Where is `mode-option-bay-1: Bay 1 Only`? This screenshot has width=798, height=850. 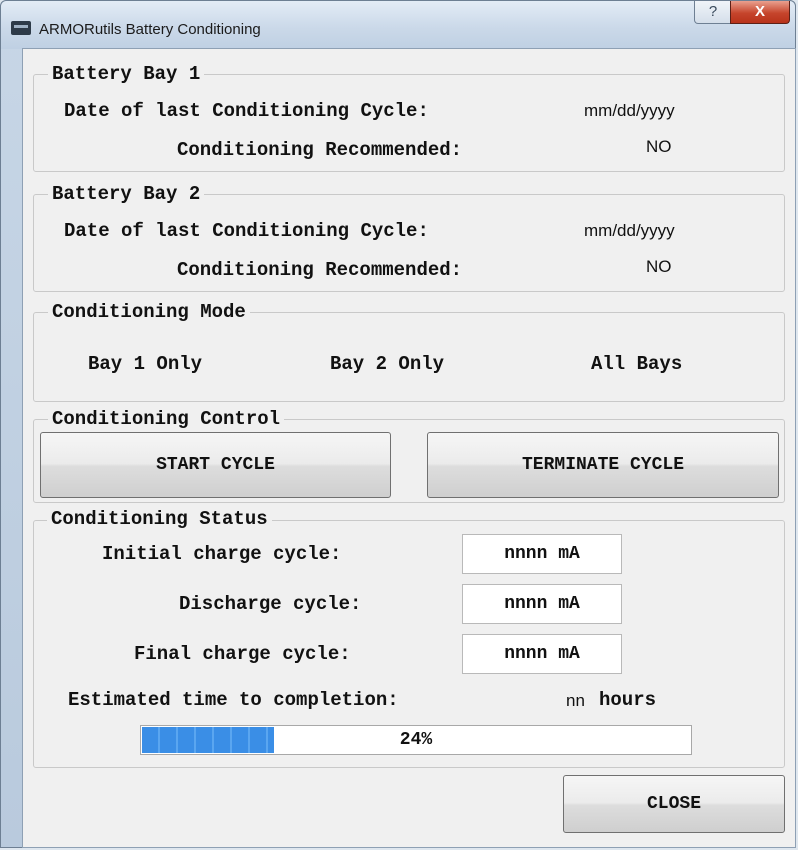 mode-option-bay-1: Bay 1 Only is located at coordinates (145, 364).